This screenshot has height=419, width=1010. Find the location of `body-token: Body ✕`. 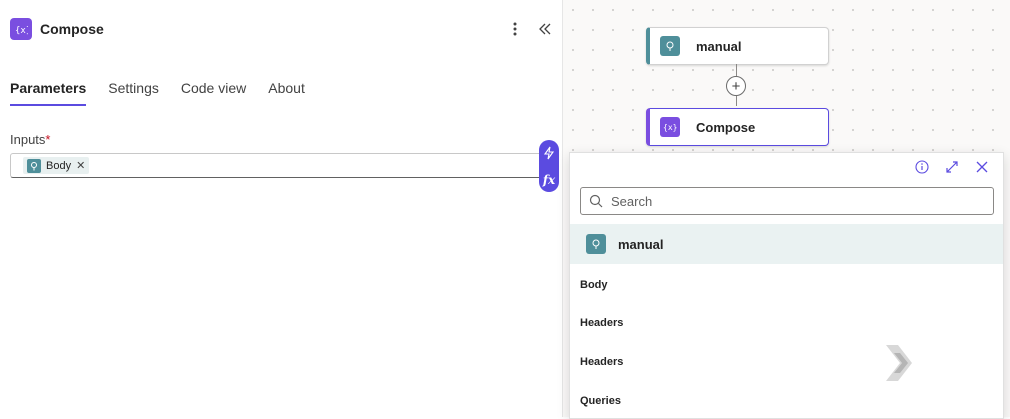

body-token: Body ✕ is located at coordinates (56, 165).